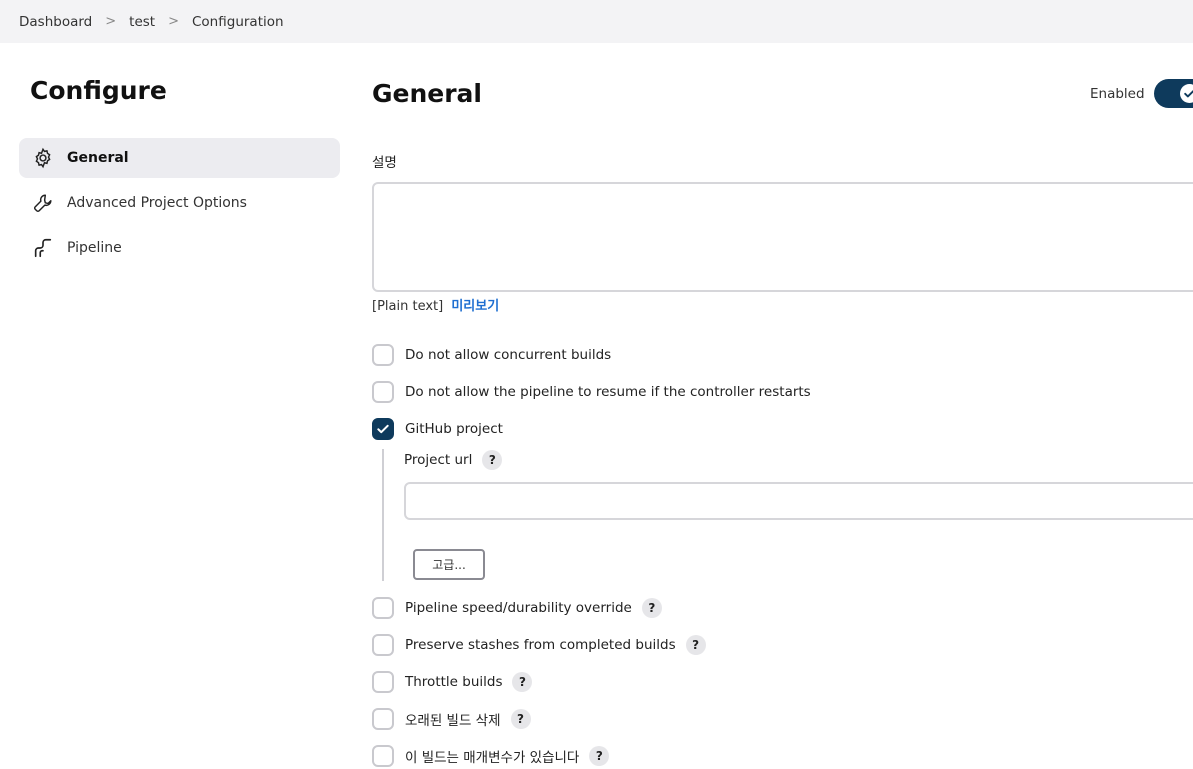  Describe the element at coordinates (179, 158) in the screenshot. I see `sidebar-item-general: General` at that location.